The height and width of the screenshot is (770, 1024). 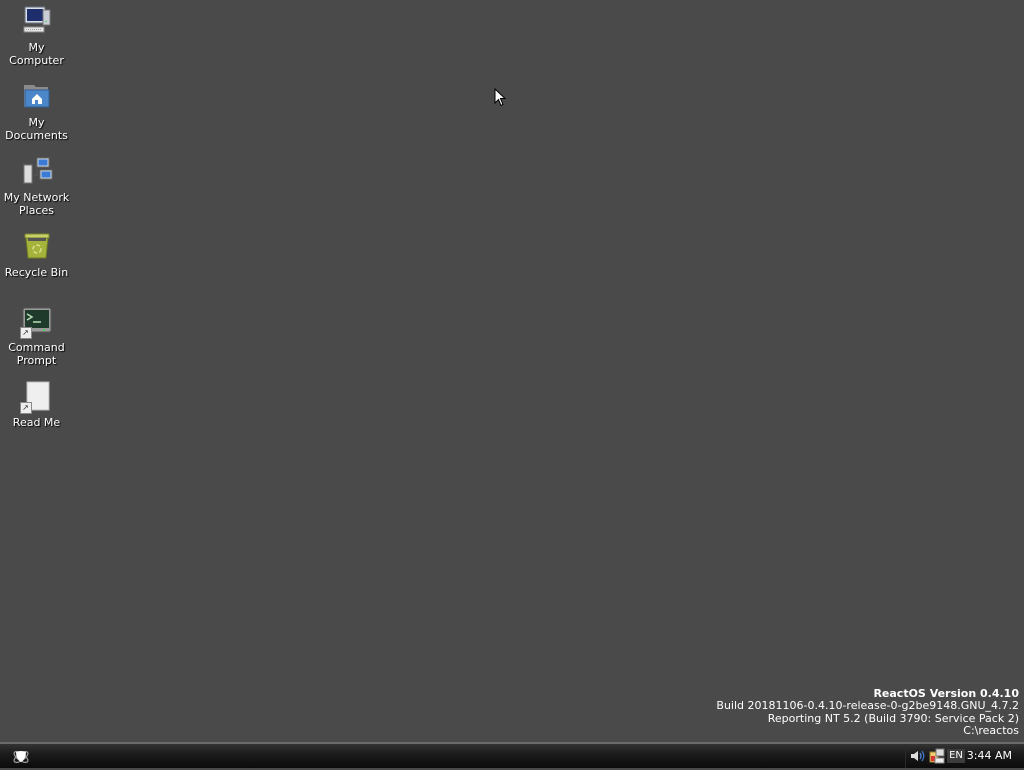 I want to click on computer-icon, so click(x=37, y=21).